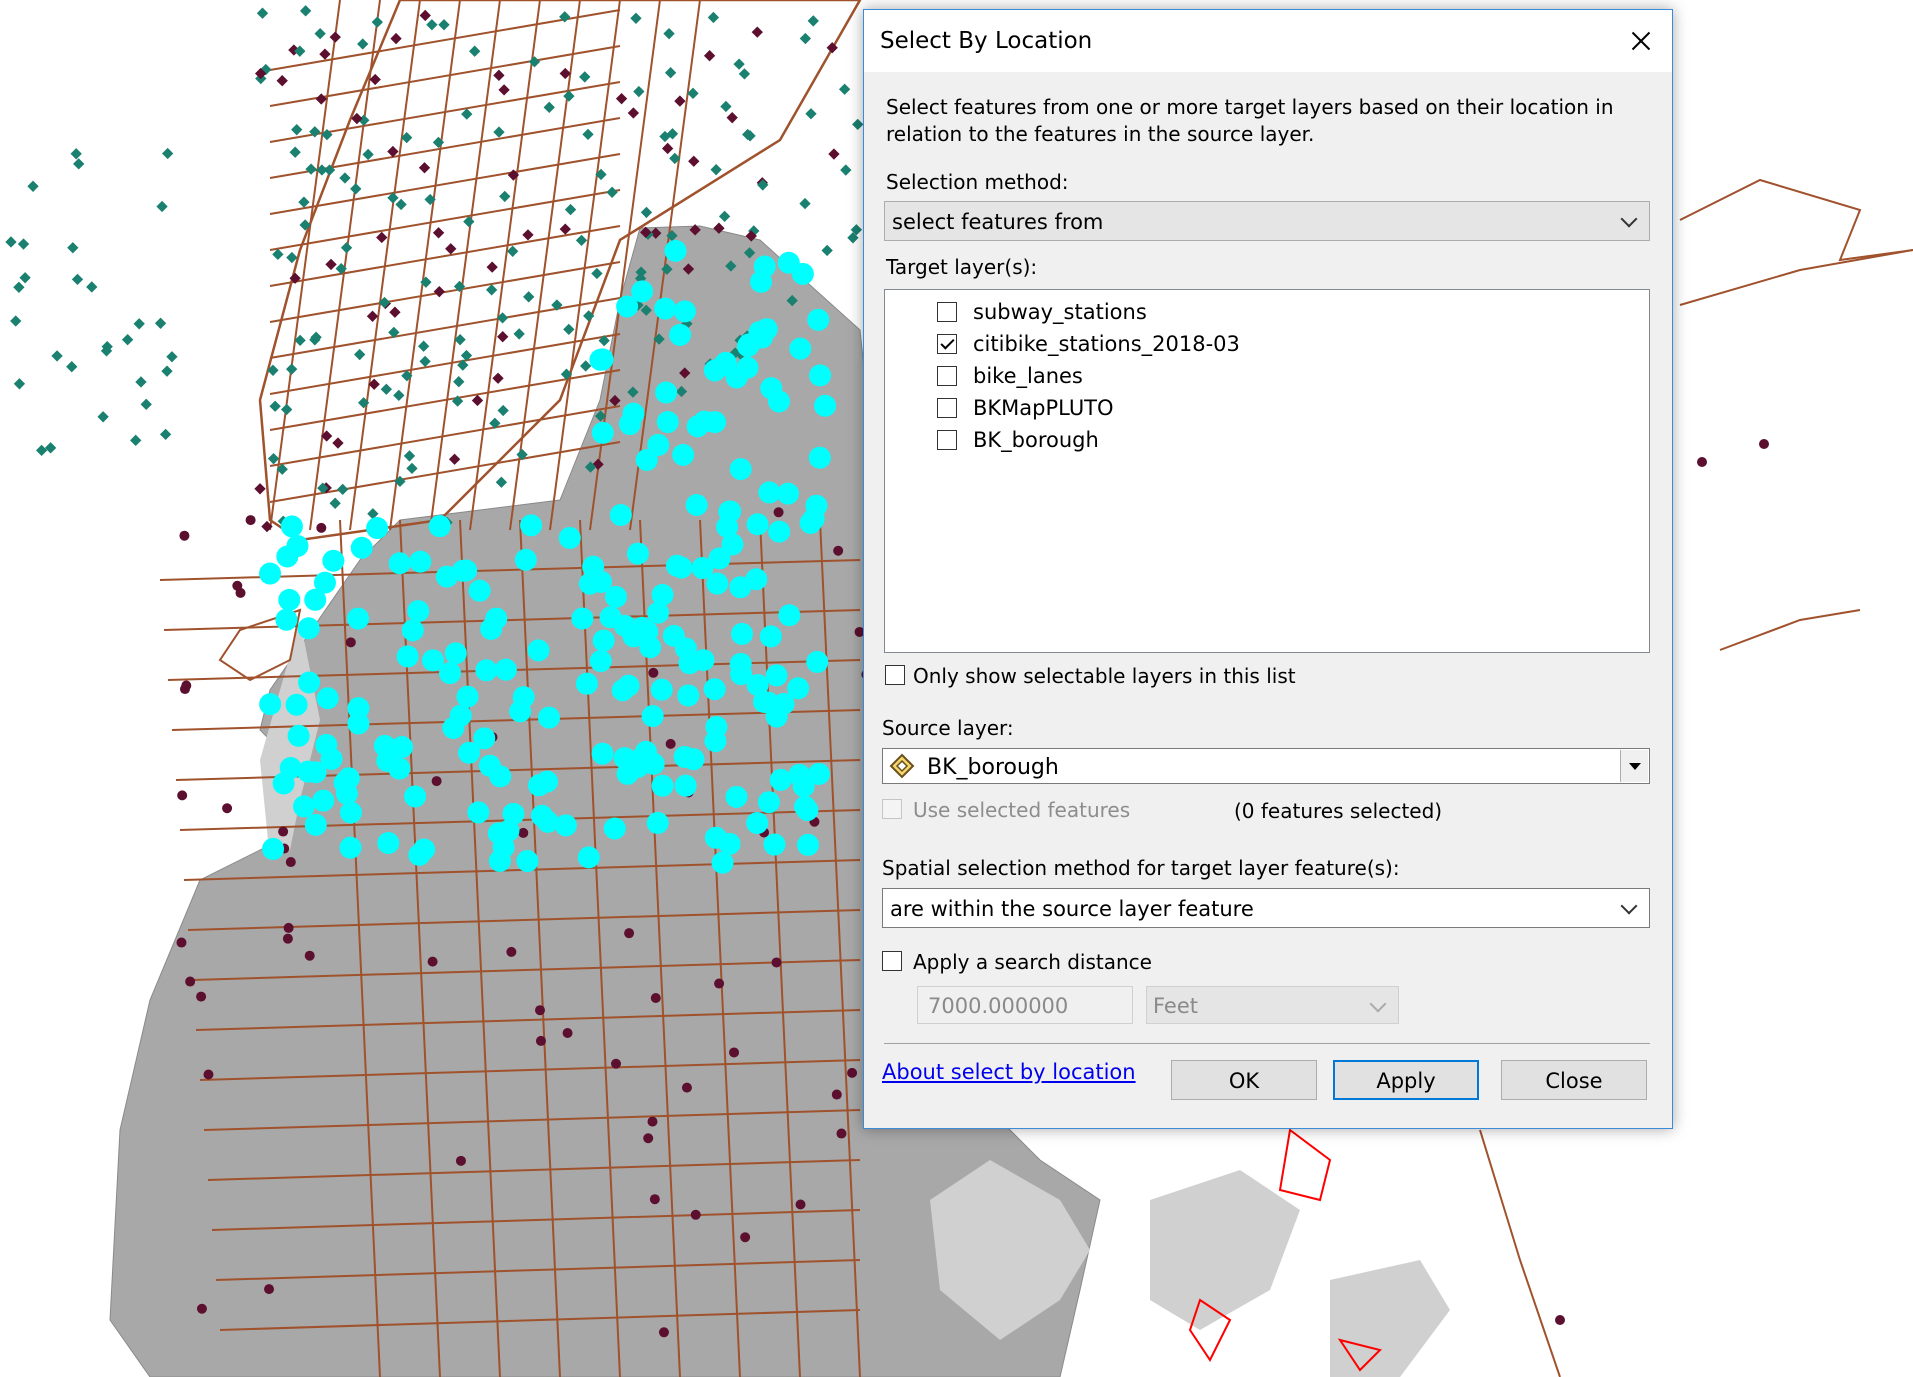 The image size is (1913, 1377). What do you see at coordinates (1406, 1080) in the screenshot?
I see `apply-button: Apply` at bounding box center [1406, 1080].